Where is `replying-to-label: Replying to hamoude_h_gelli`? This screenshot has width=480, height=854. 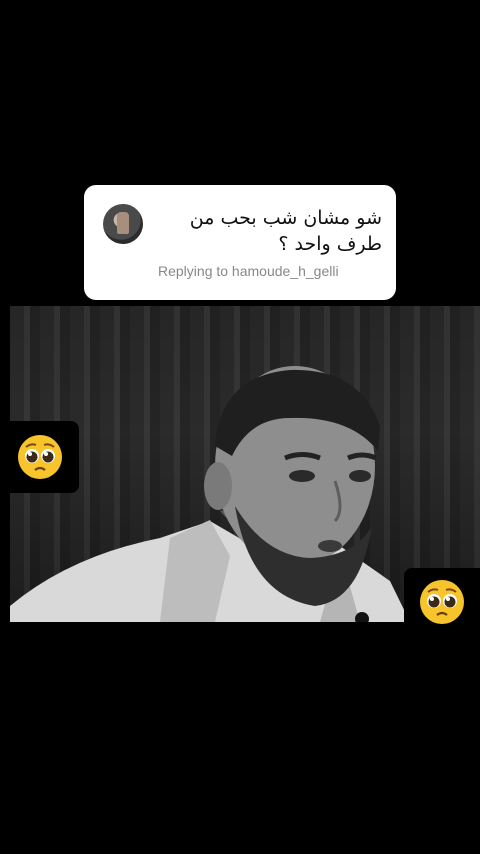 replying-to-label: Replying to hamoude_h_gelli is located at coordinates (248, 271).